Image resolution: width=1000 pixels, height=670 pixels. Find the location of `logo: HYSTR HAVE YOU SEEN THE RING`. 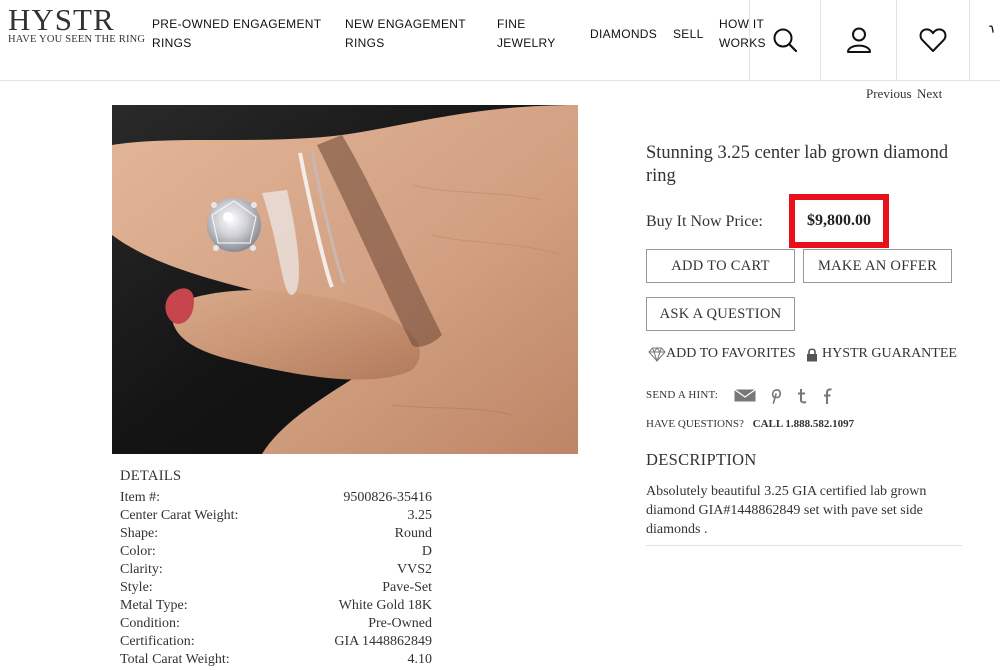

logo: HYSTR HAVE YOU SEEN THE RING is located at coordinates (77, 24).